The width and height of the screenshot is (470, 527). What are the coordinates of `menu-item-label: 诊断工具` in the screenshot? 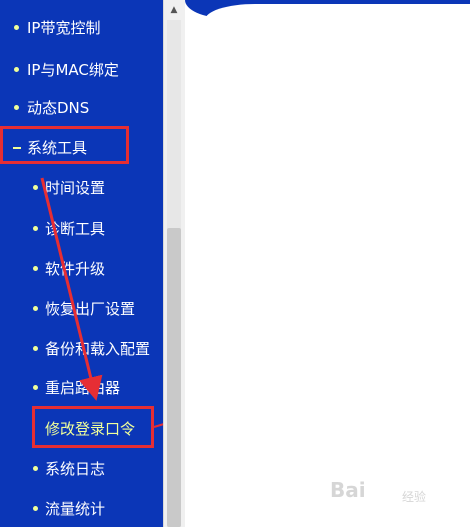 It's located at (75, 229).